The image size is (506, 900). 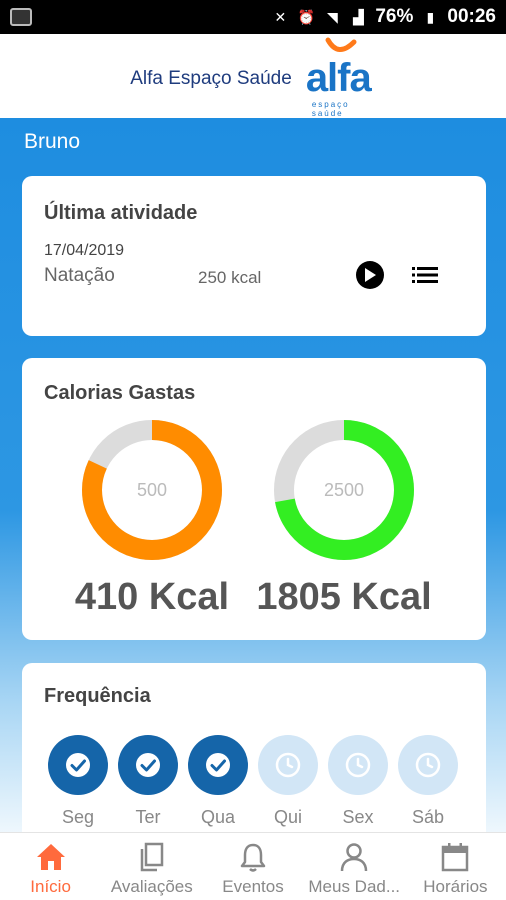 What do you see at coordinates (471, 16) in the screenshot?
I see `clock: 00:26` at bounding box center [471, 16].